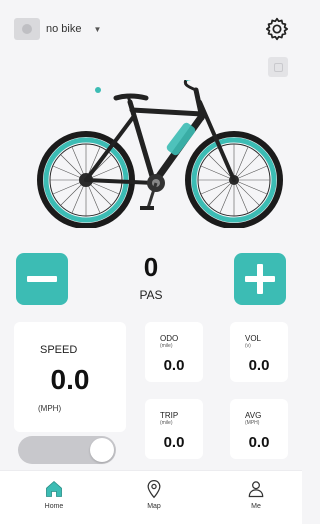  Describe the element at coordinates (50, 408) in the screenshot. I see `speed-unit: (MPH)` at that location.